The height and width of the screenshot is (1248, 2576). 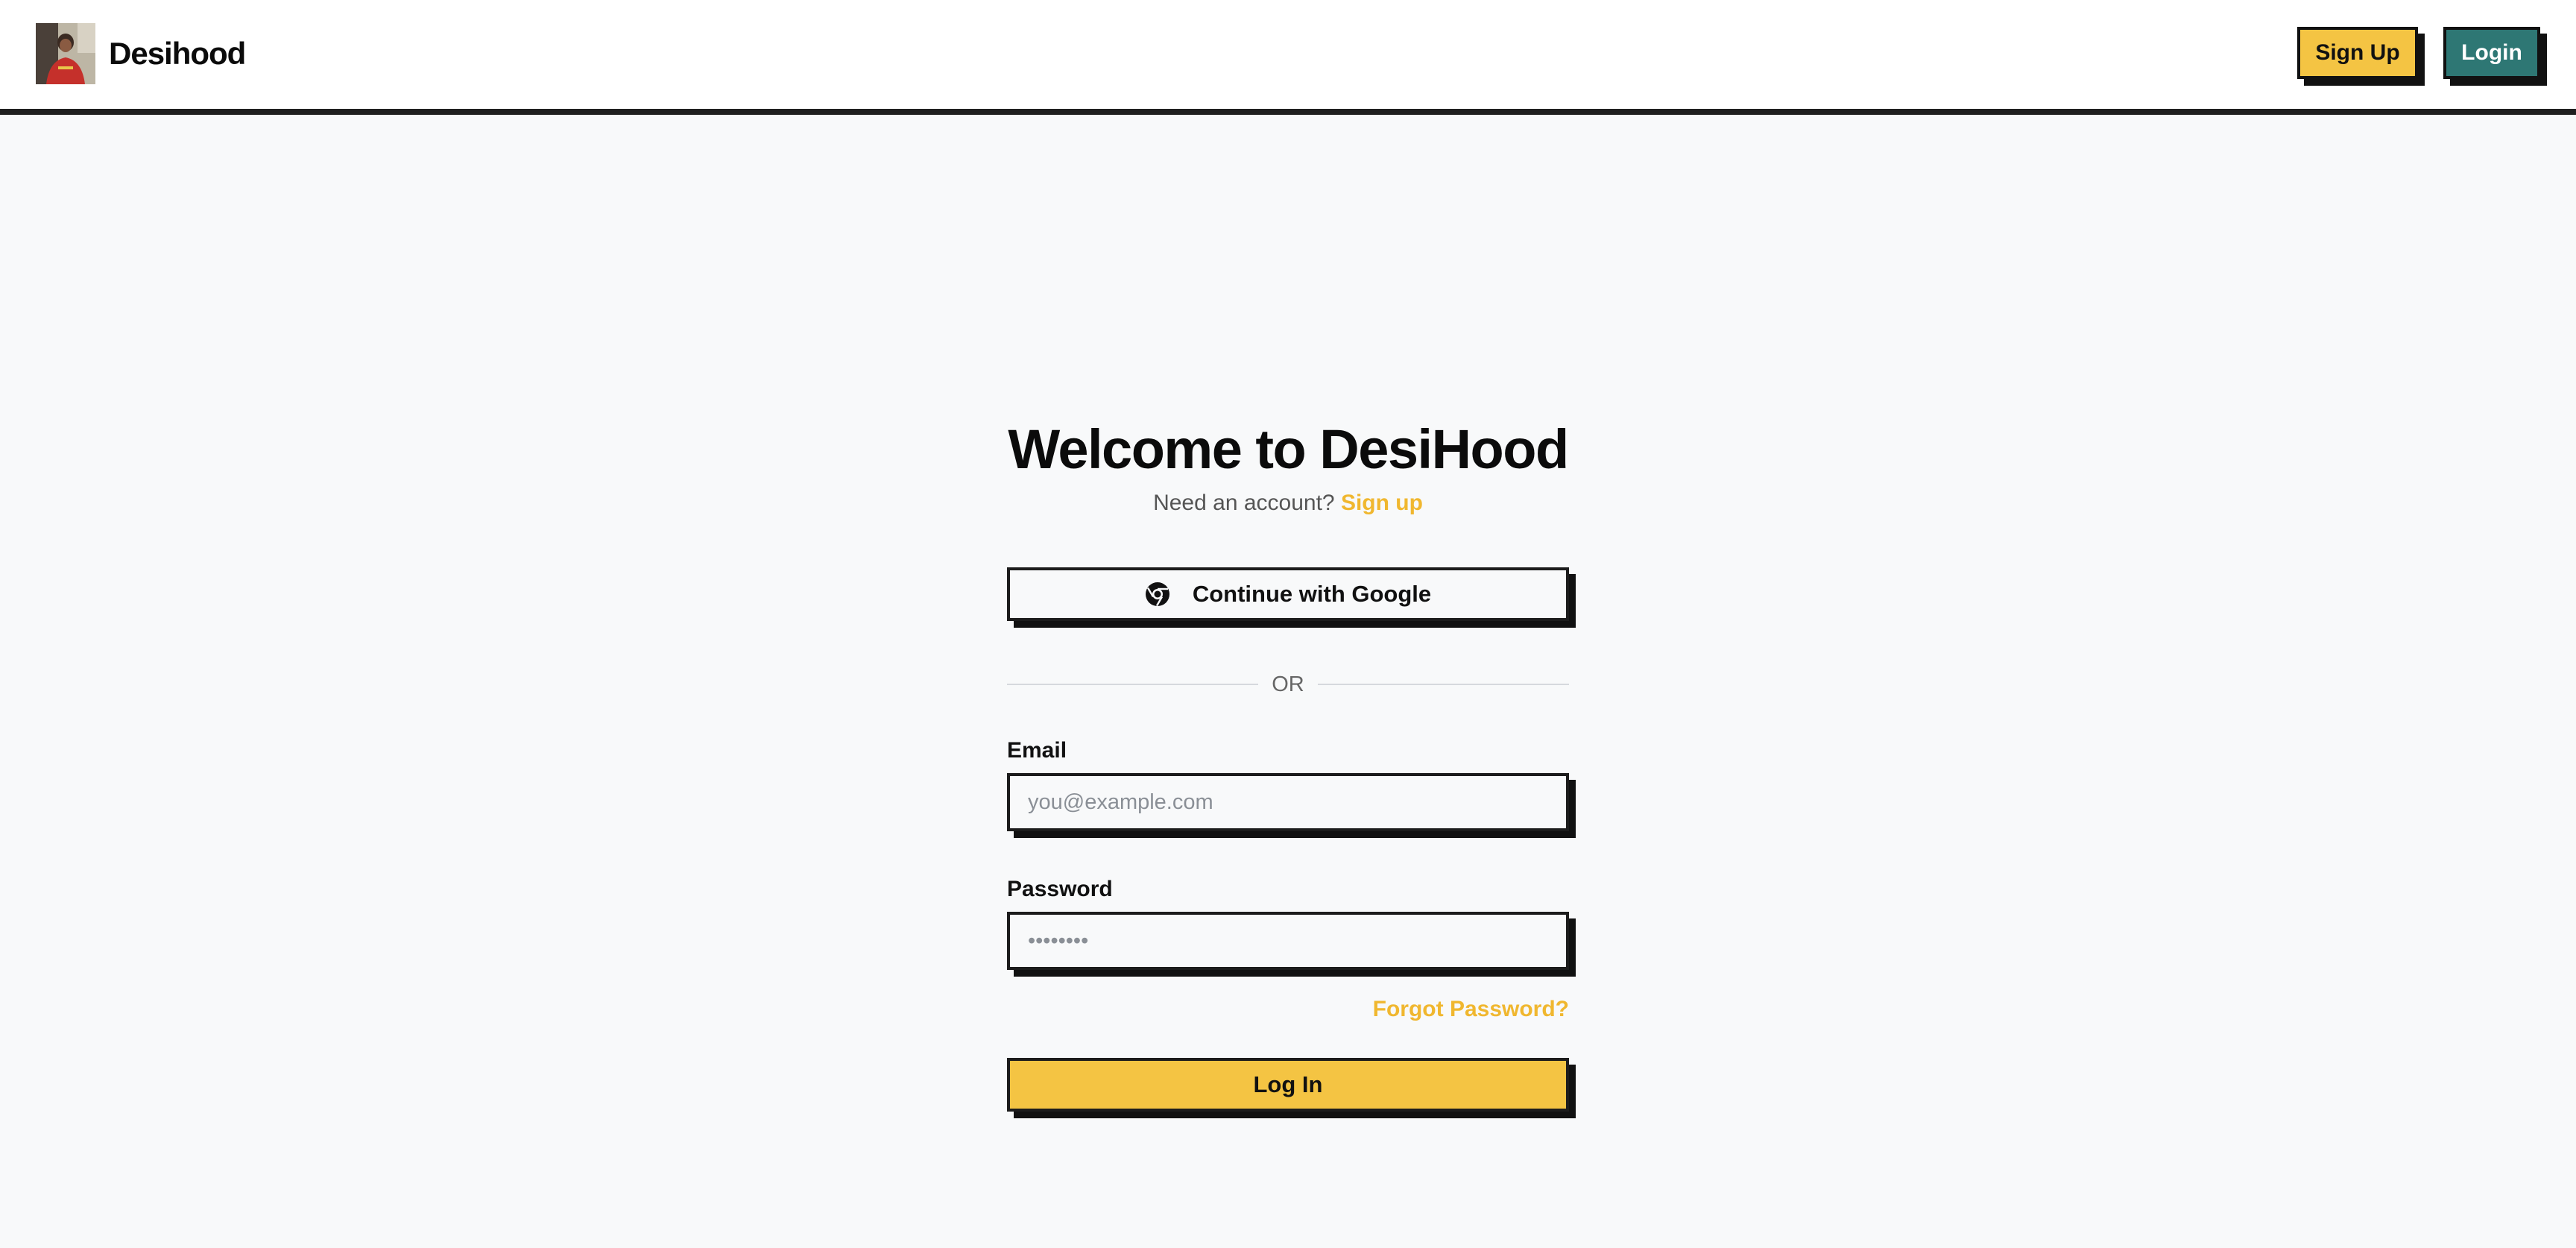 I want to click on brand: Desihood, so click(x=141, y=53).